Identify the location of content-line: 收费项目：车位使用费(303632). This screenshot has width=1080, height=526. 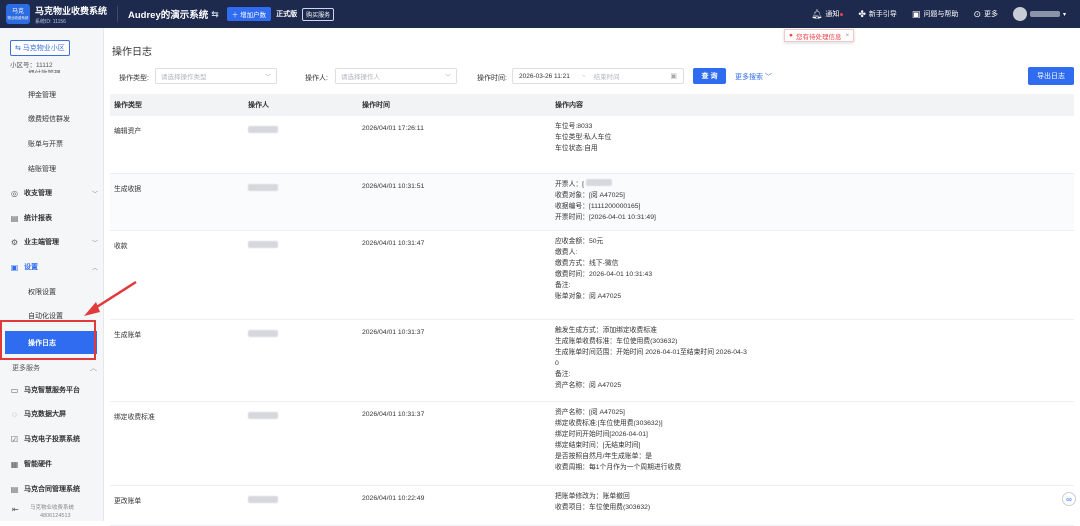
(602, 507).